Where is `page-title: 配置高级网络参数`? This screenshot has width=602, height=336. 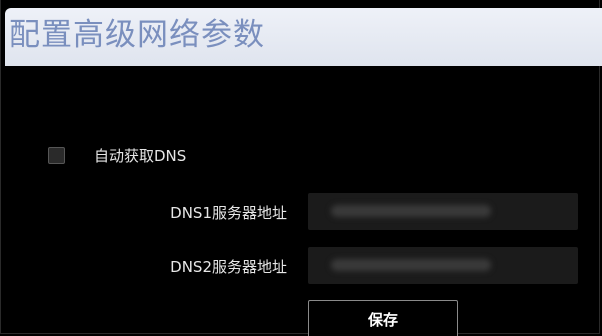 page-title: 配置高级网络参数 is located at coordinates (137, 35).